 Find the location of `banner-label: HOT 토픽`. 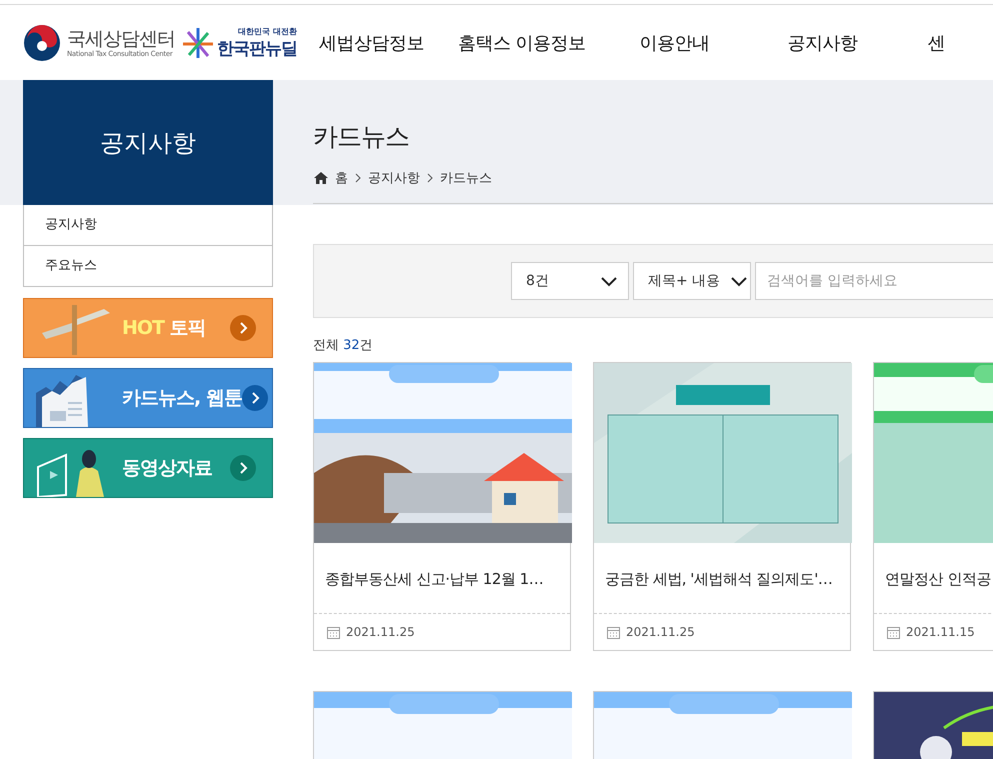

banner-label: HOT 토픽 is located at coordinates (164, 328).